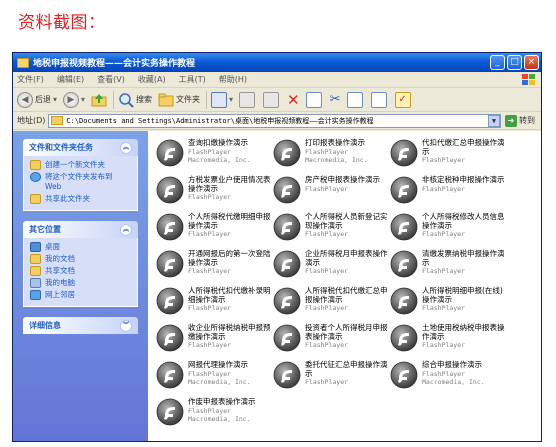 The image size is (556, 447). Describe the element at coordinates (111, 79) in the screenshot. I see `menu-view: 查看(V)` at that location.